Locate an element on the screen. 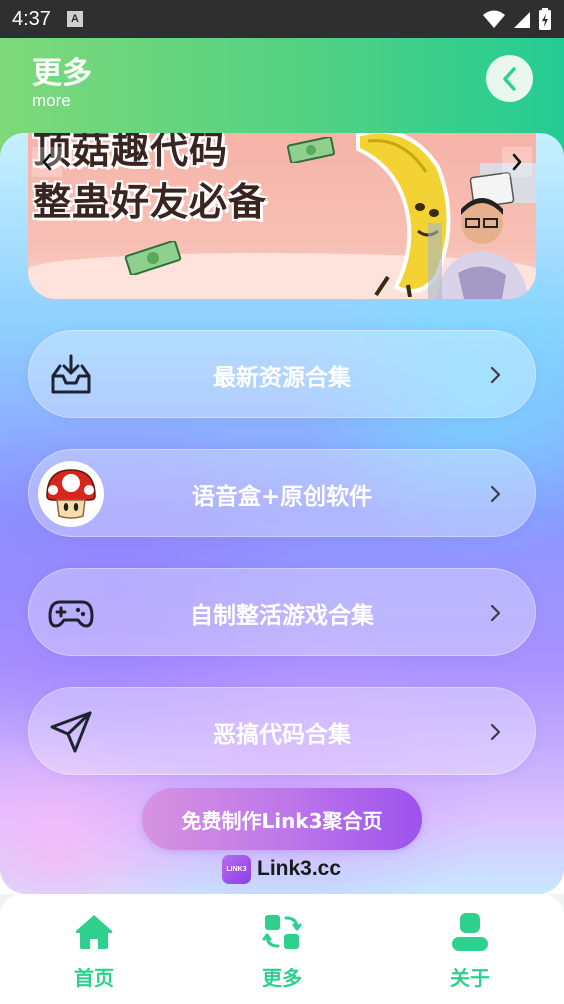 The width and height of the screenshot is (564, 1004). home-icon is located at coordinates (94, 932).